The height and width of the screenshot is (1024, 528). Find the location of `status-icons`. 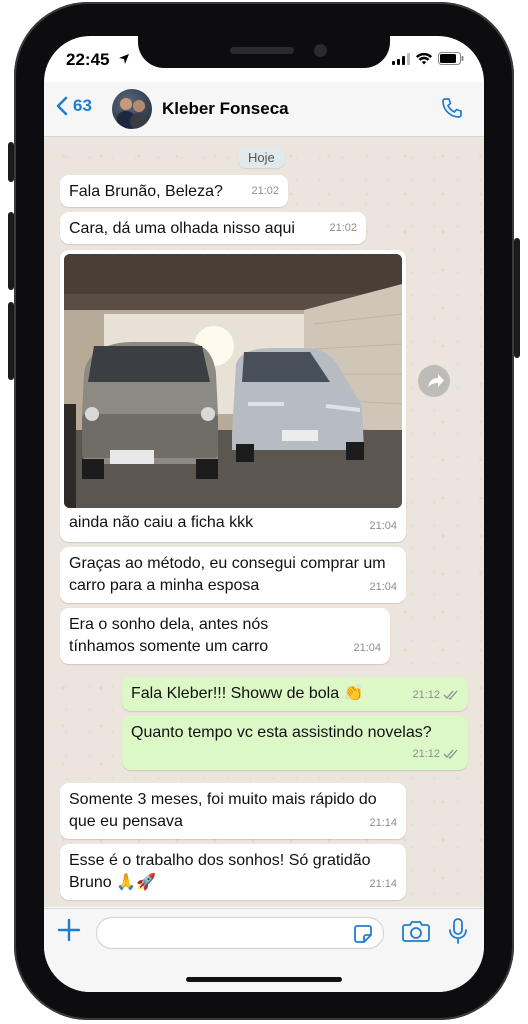

status-icons is located at coordinates (428, 58).